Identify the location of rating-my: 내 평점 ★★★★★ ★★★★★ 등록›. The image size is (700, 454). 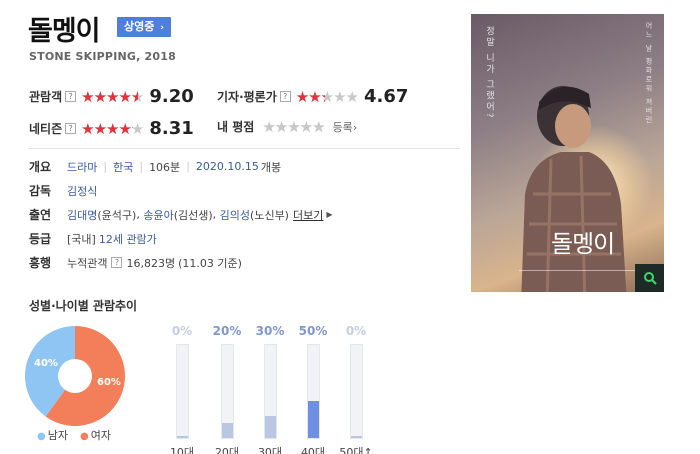
(287, 126).